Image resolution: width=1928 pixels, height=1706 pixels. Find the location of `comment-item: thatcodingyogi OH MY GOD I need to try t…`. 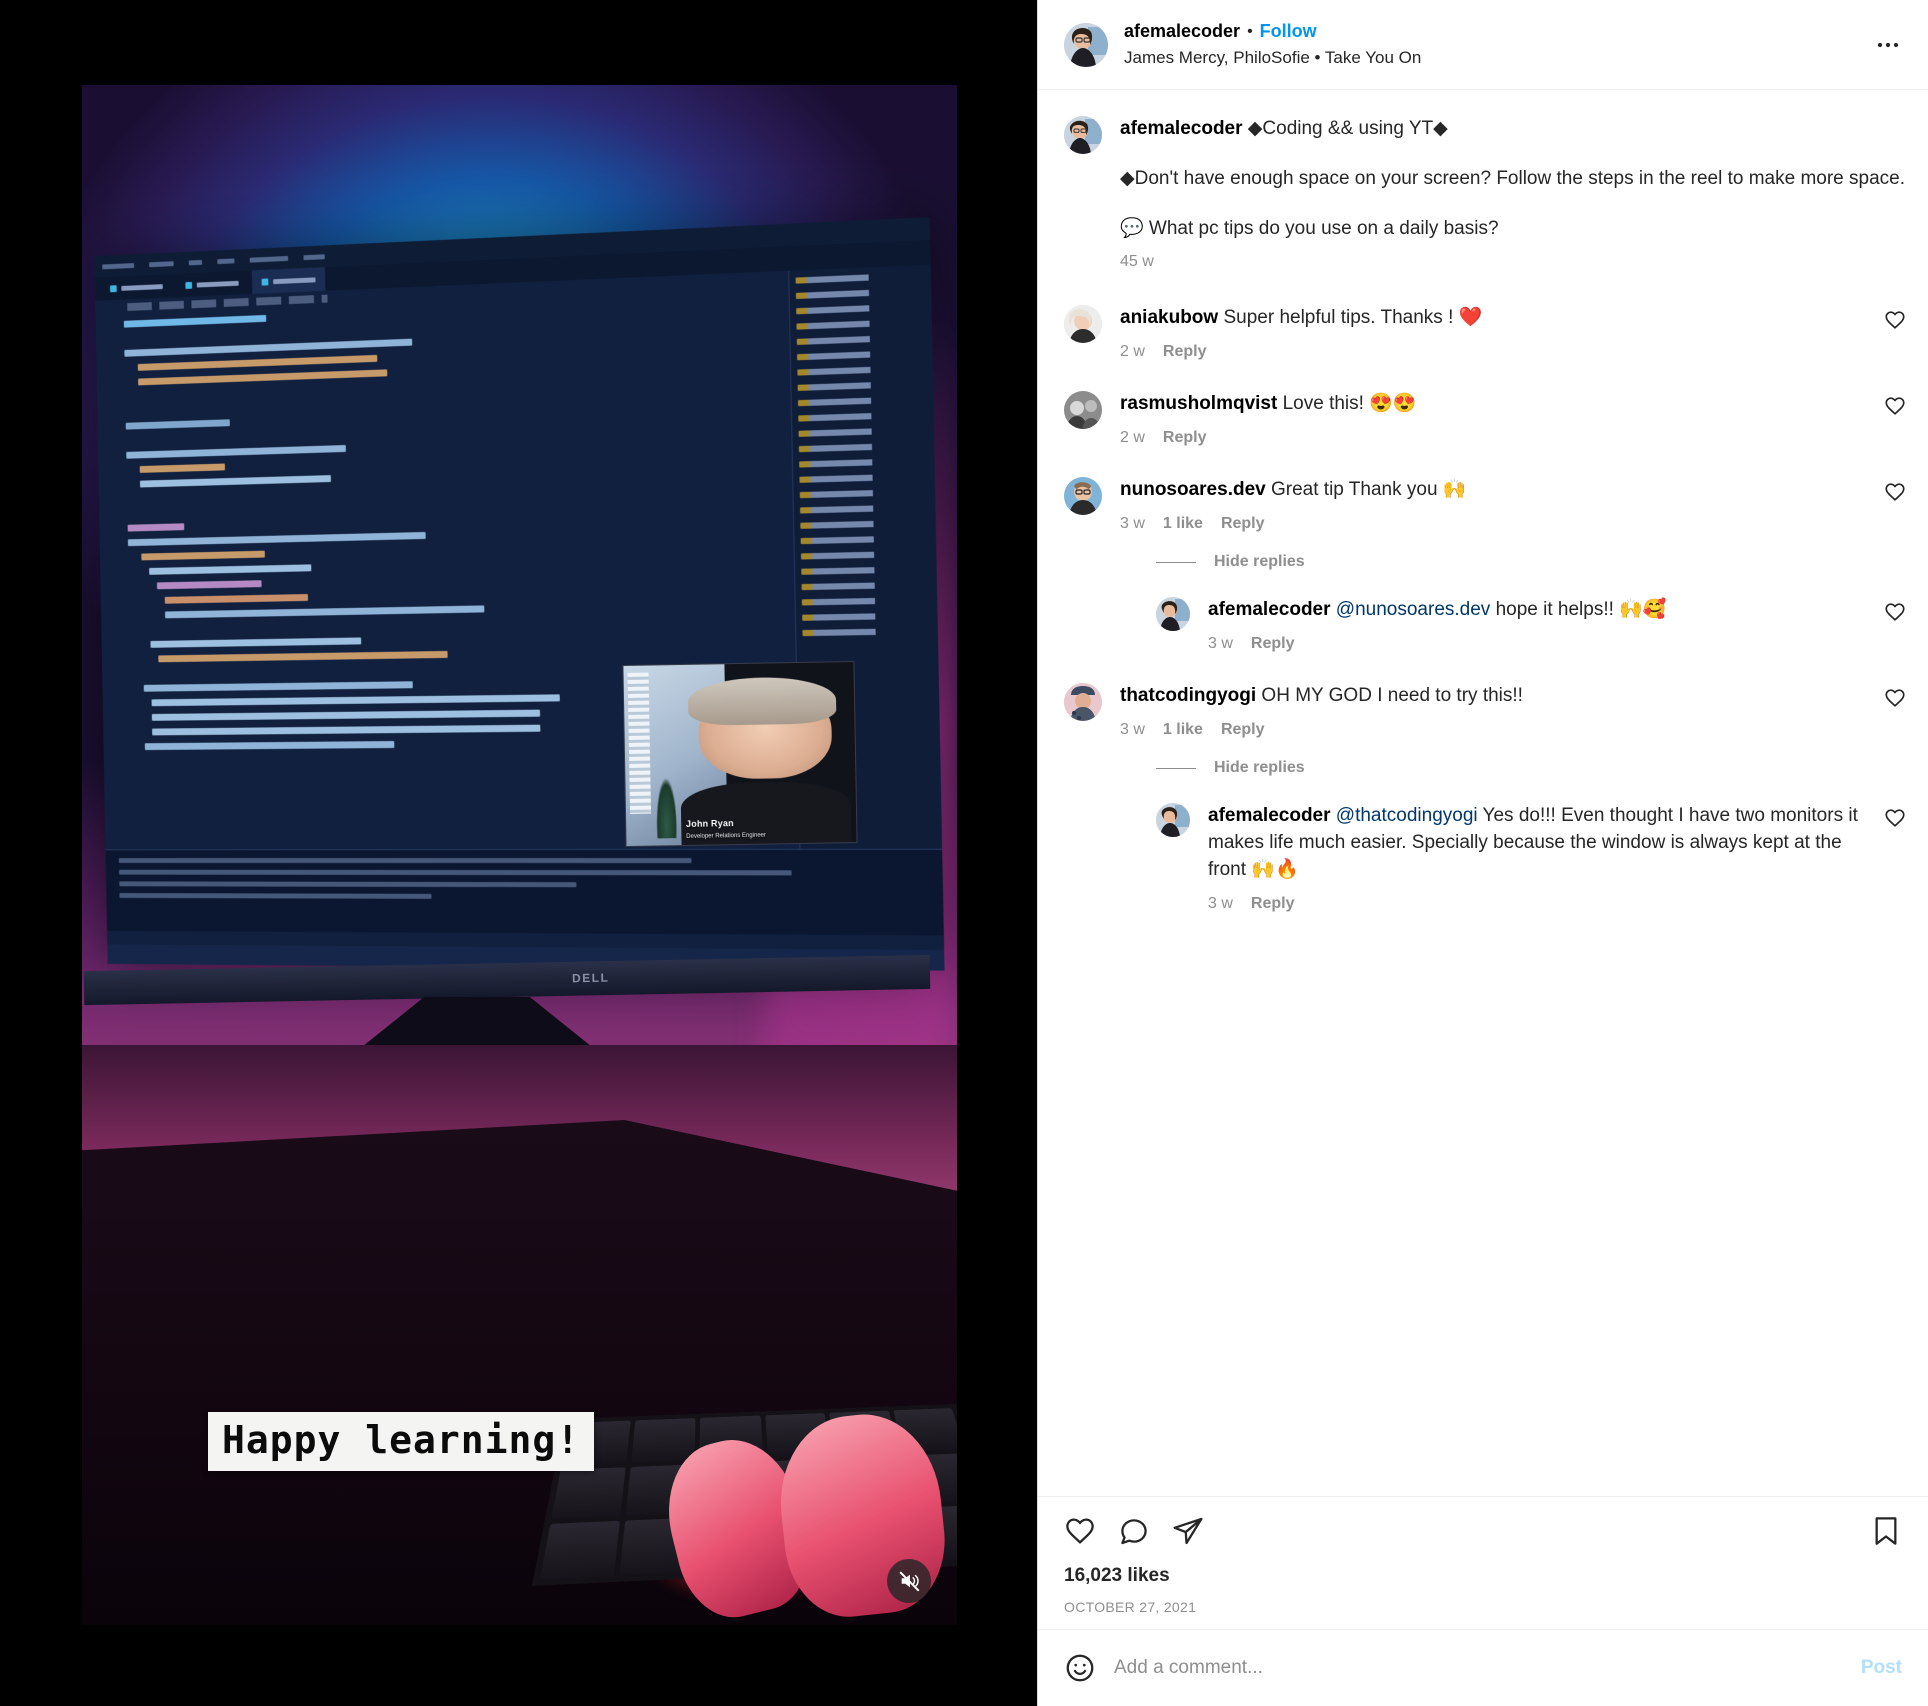

comment-item: thatcodingyogi OH MY GOD I need to try t… is located at coordinates (1485, 711).